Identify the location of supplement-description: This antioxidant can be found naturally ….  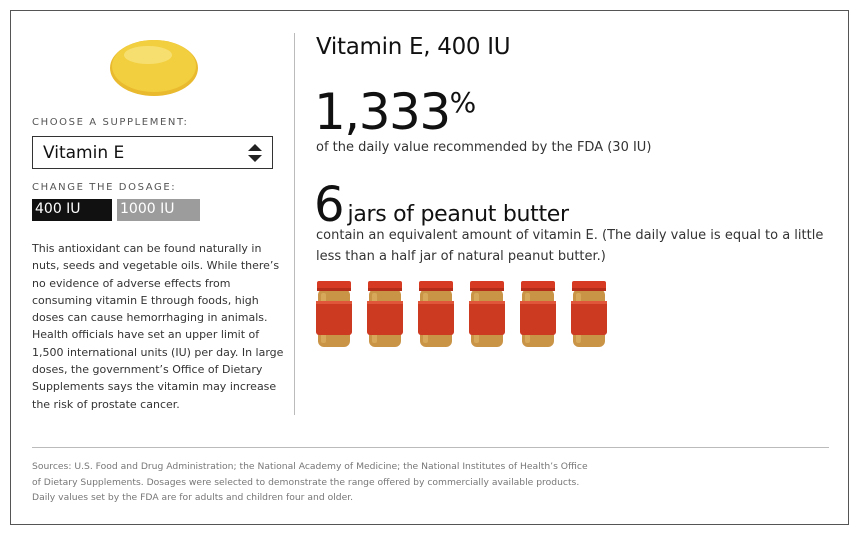
(158, 326).